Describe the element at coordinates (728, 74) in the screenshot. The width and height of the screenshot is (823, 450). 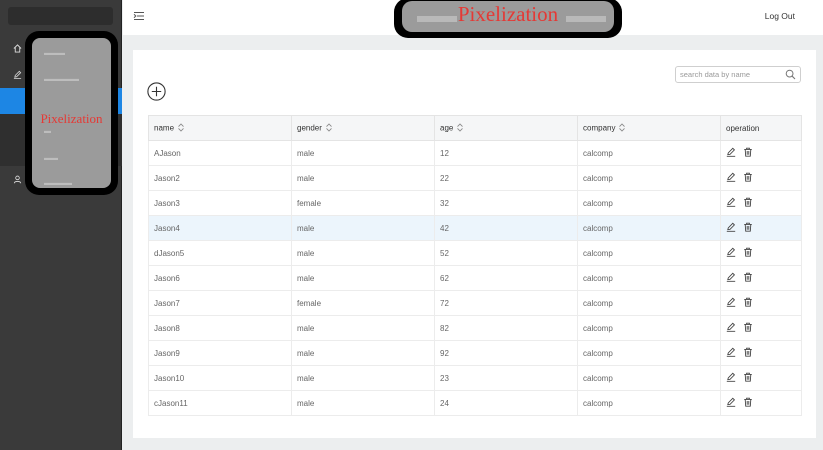
I see `search-input` at that location.